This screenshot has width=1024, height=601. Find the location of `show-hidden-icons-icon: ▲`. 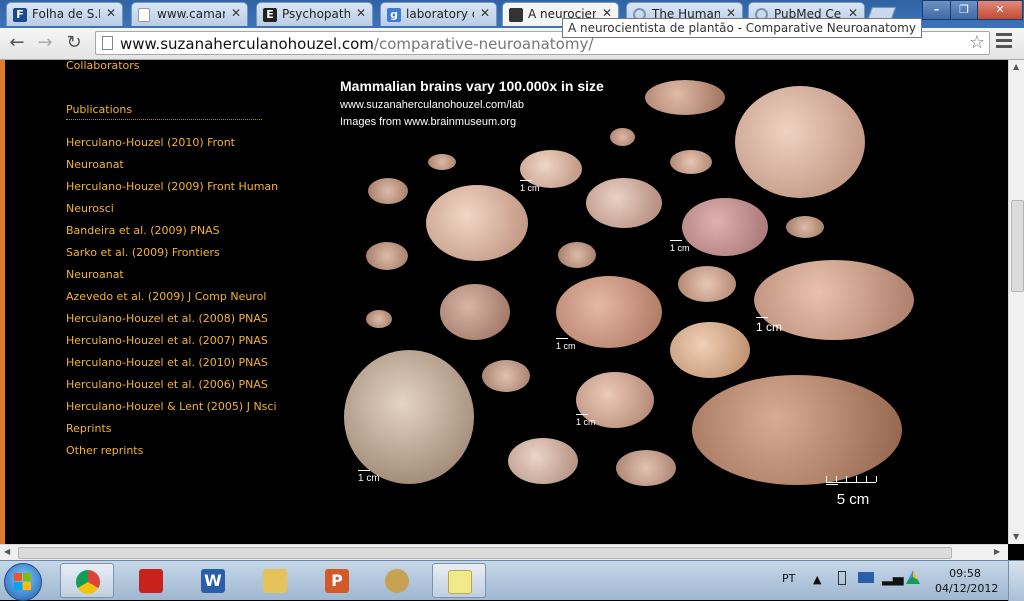

show-hidden-icons-icon: ▲ is located at coordinates (817, 579).